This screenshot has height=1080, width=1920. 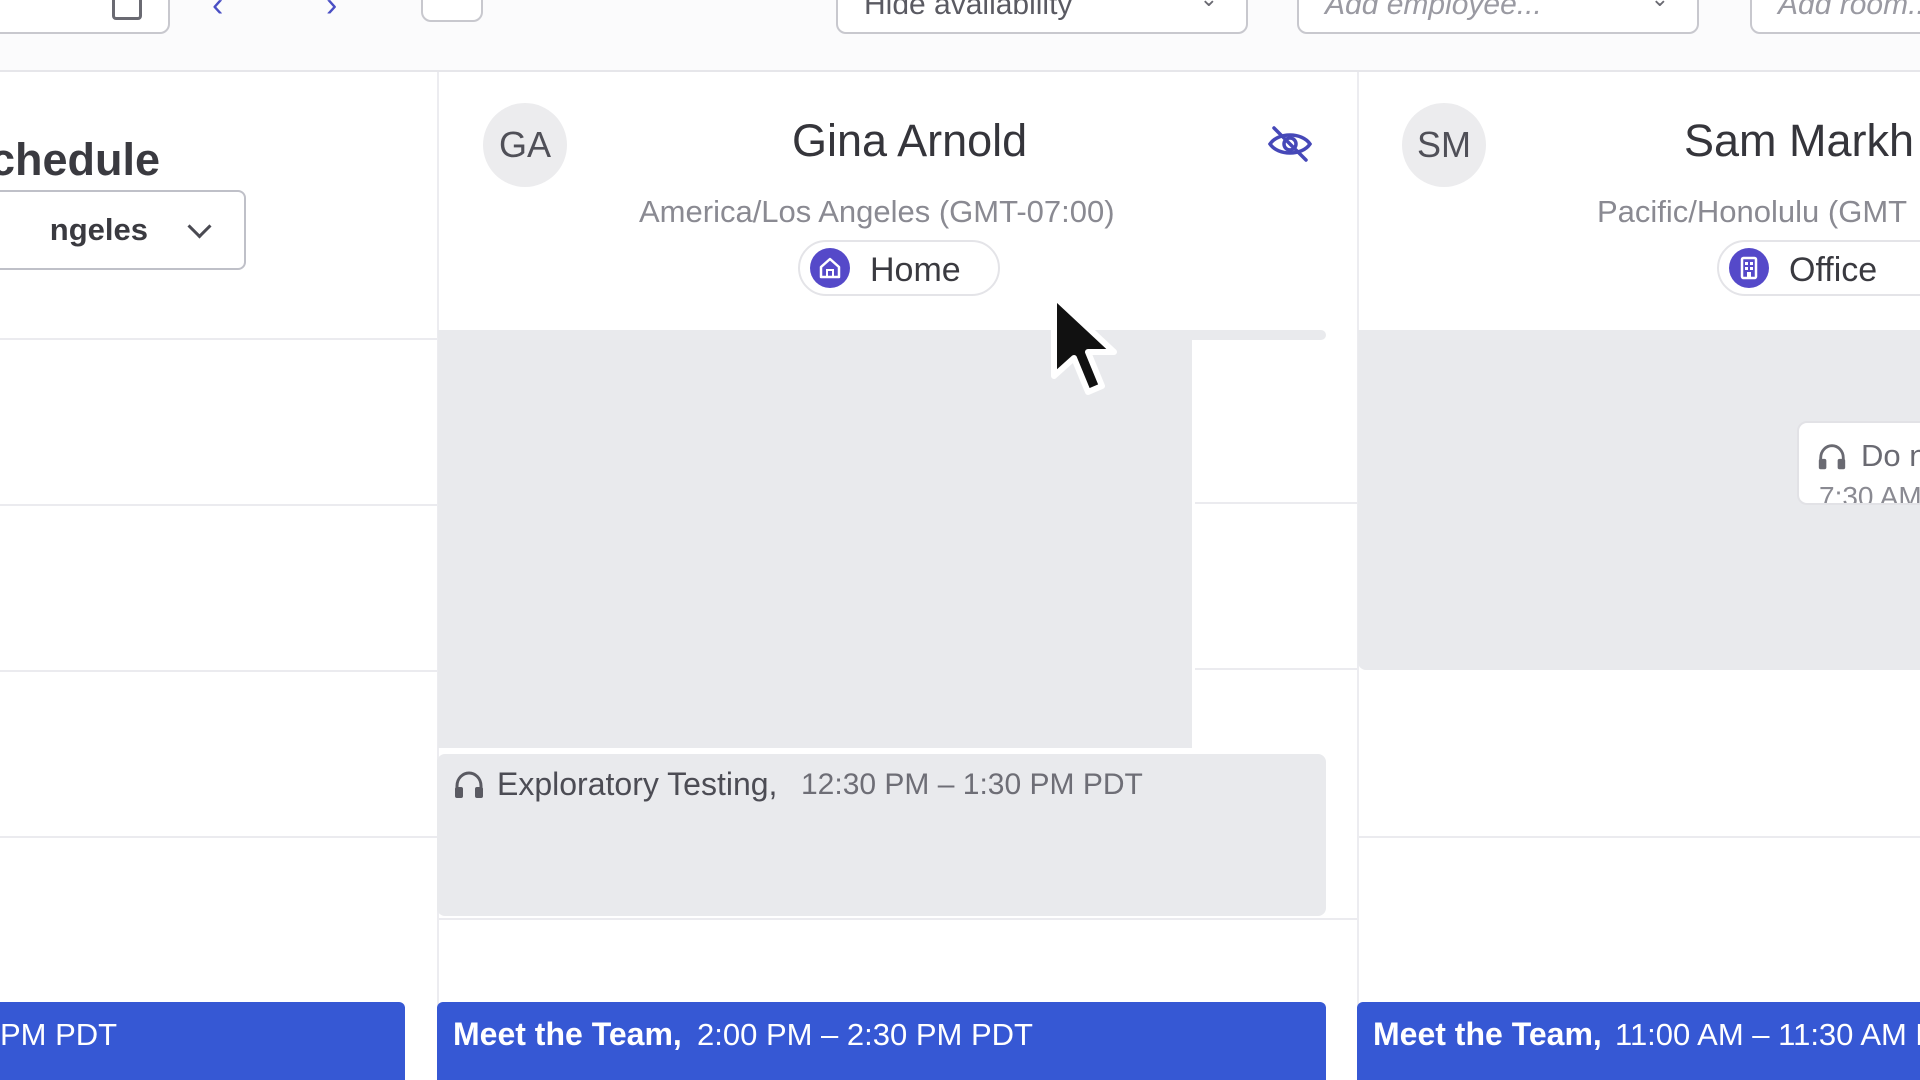 I want to click on meeting-block: Meet the Team, 2:00 PM – 2:30 PM PDT, so click(x=881, y=1041).